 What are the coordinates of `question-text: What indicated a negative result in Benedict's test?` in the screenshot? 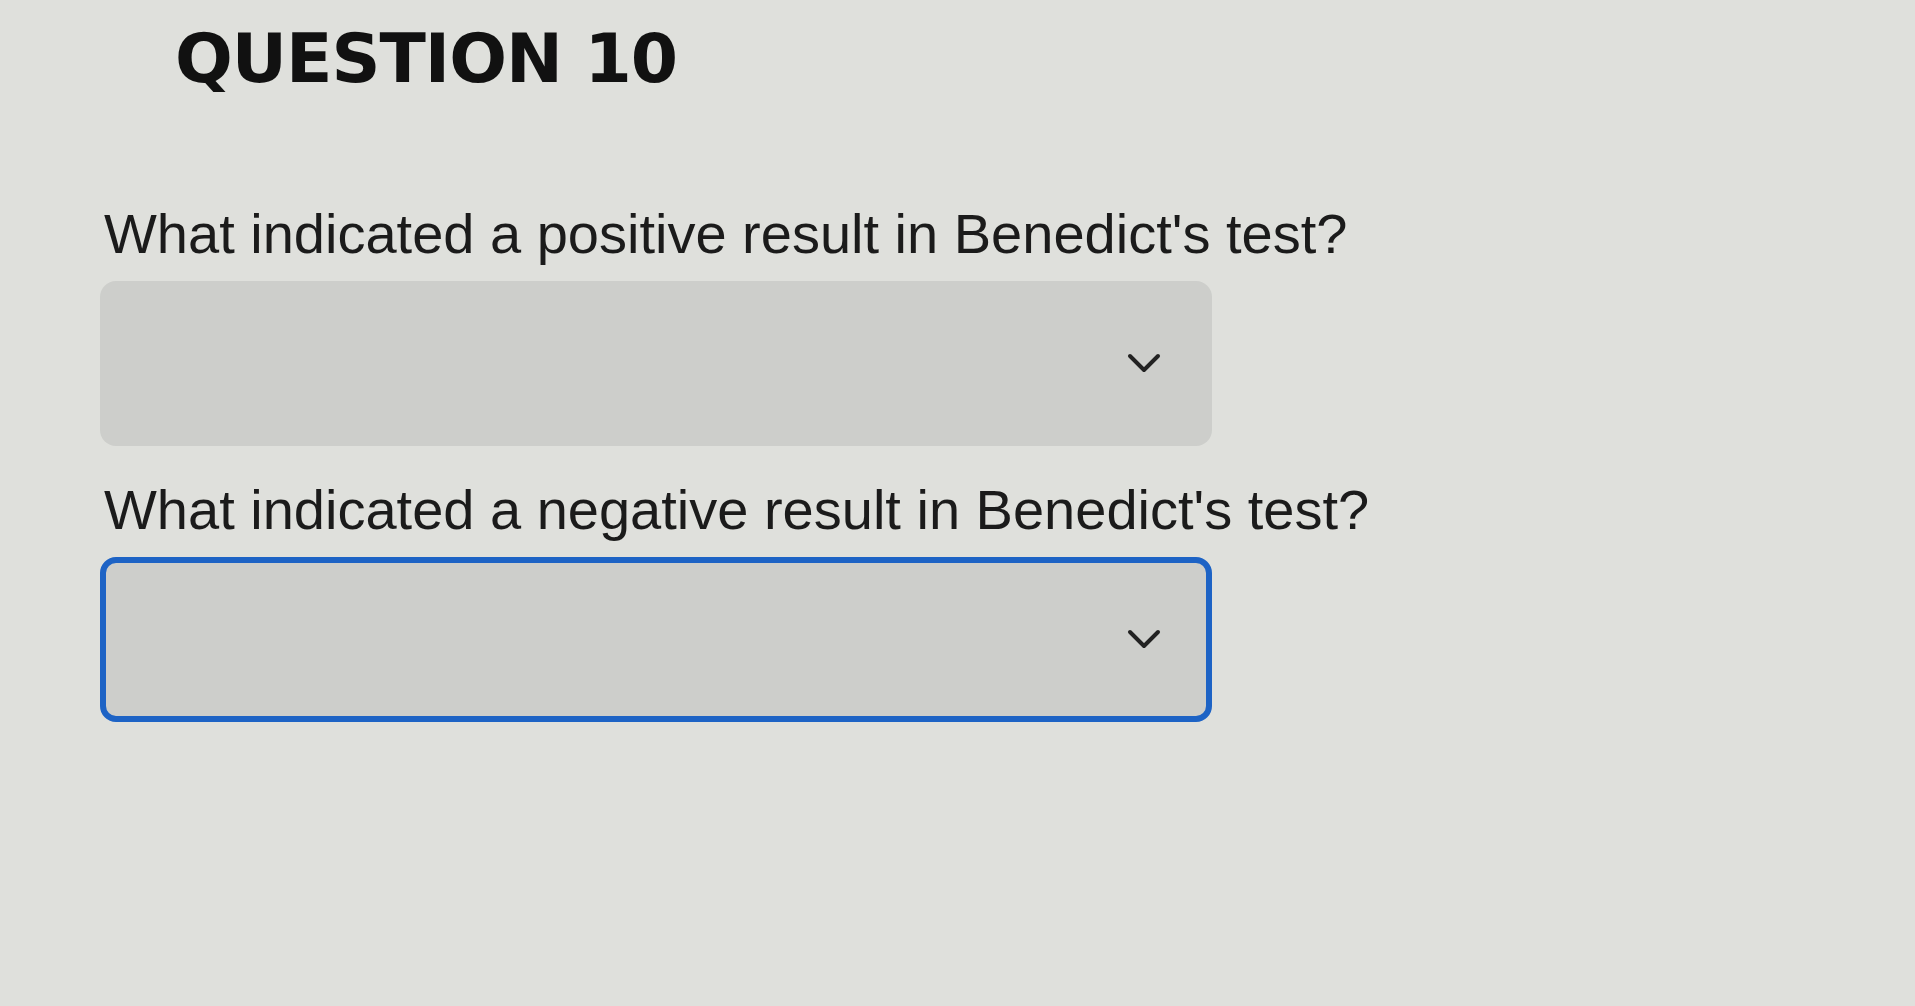 It's located at (737, 509).